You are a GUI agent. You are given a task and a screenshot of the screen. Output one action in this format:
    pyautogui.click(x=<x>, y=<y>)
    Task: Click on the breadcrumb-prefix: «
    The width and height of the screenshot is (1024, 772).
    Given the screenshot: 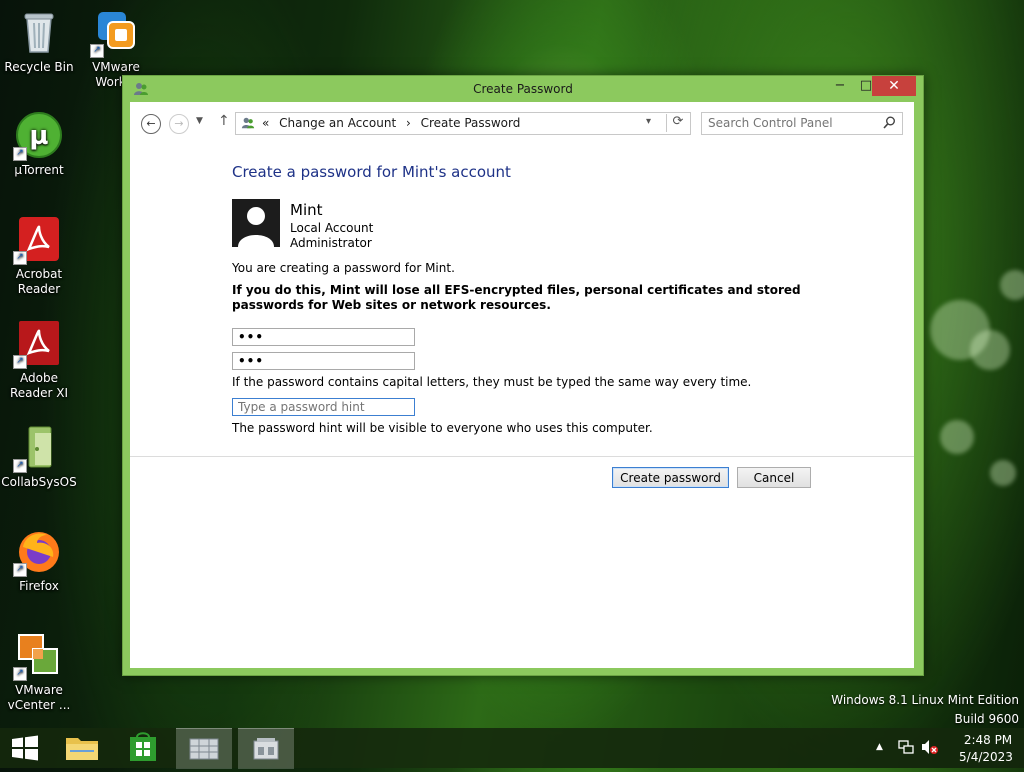 What is the action you would take?
    pyautogui.click(x=265, y=123)
    